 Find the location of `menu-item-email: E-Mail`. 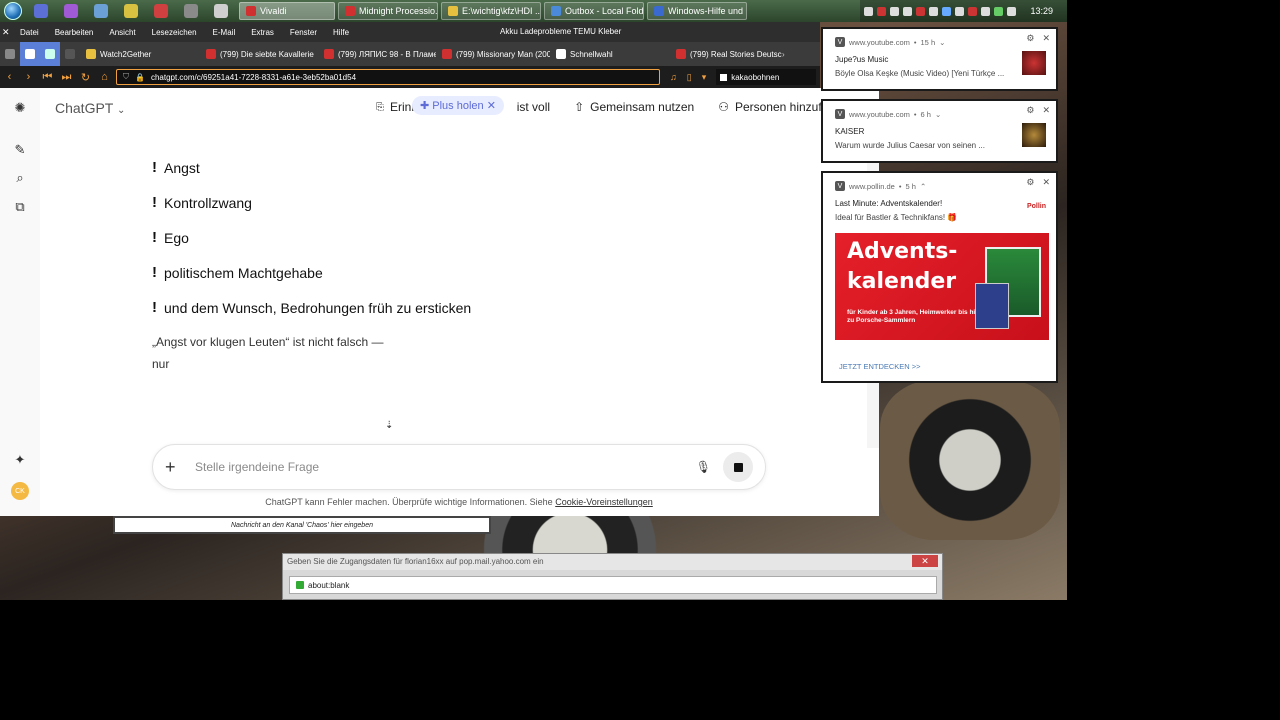

menu-item-email: E-Mail is located at coordinates (224, 32).